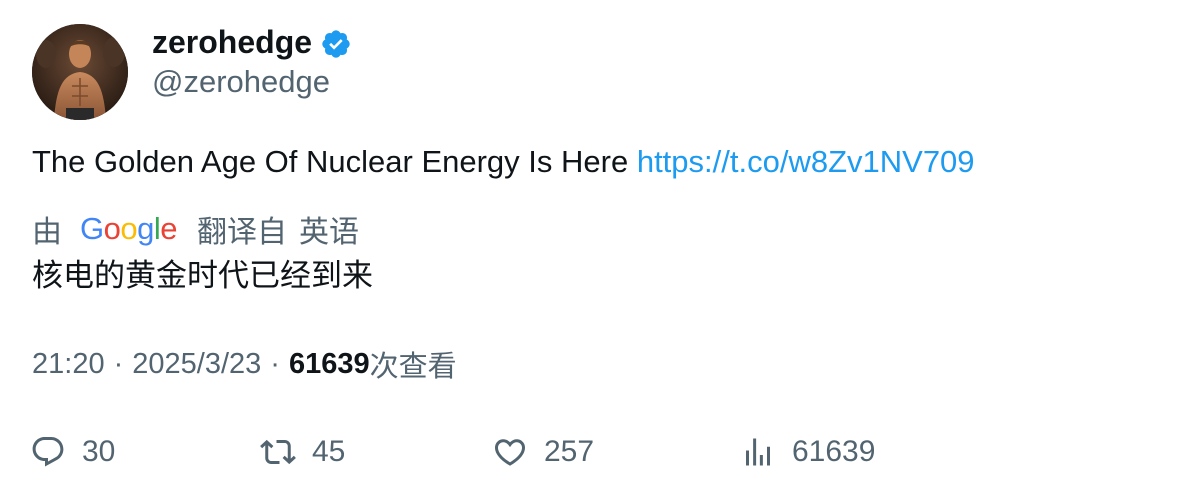 The image size is (1196, 498). Describe the element at coordinates (834, 451) in the screenshot. I see `views-action-count: 61639` at that location.